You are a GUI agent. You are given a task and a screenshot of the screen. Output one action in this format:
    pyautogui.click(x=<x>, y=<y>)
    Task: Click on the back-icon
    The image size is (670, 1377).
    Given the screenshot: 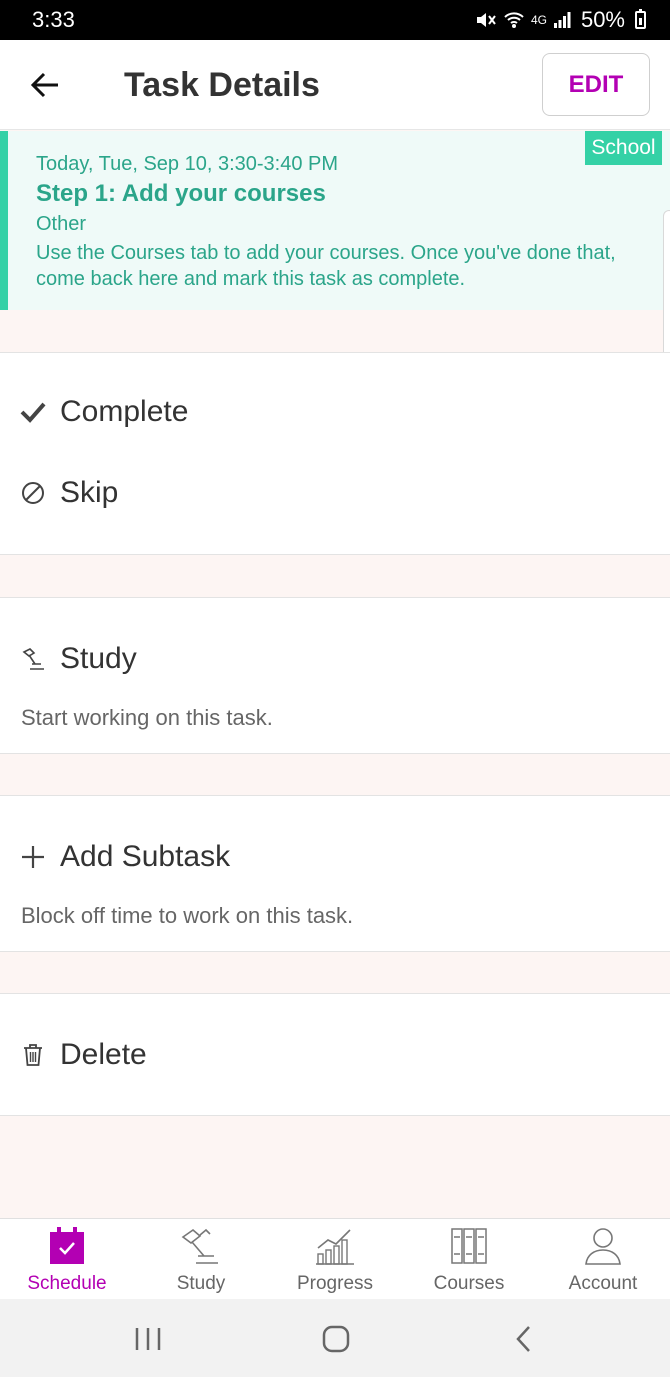 What is the action you would take?
    pyautogui.click(x=523, y=1339)
    